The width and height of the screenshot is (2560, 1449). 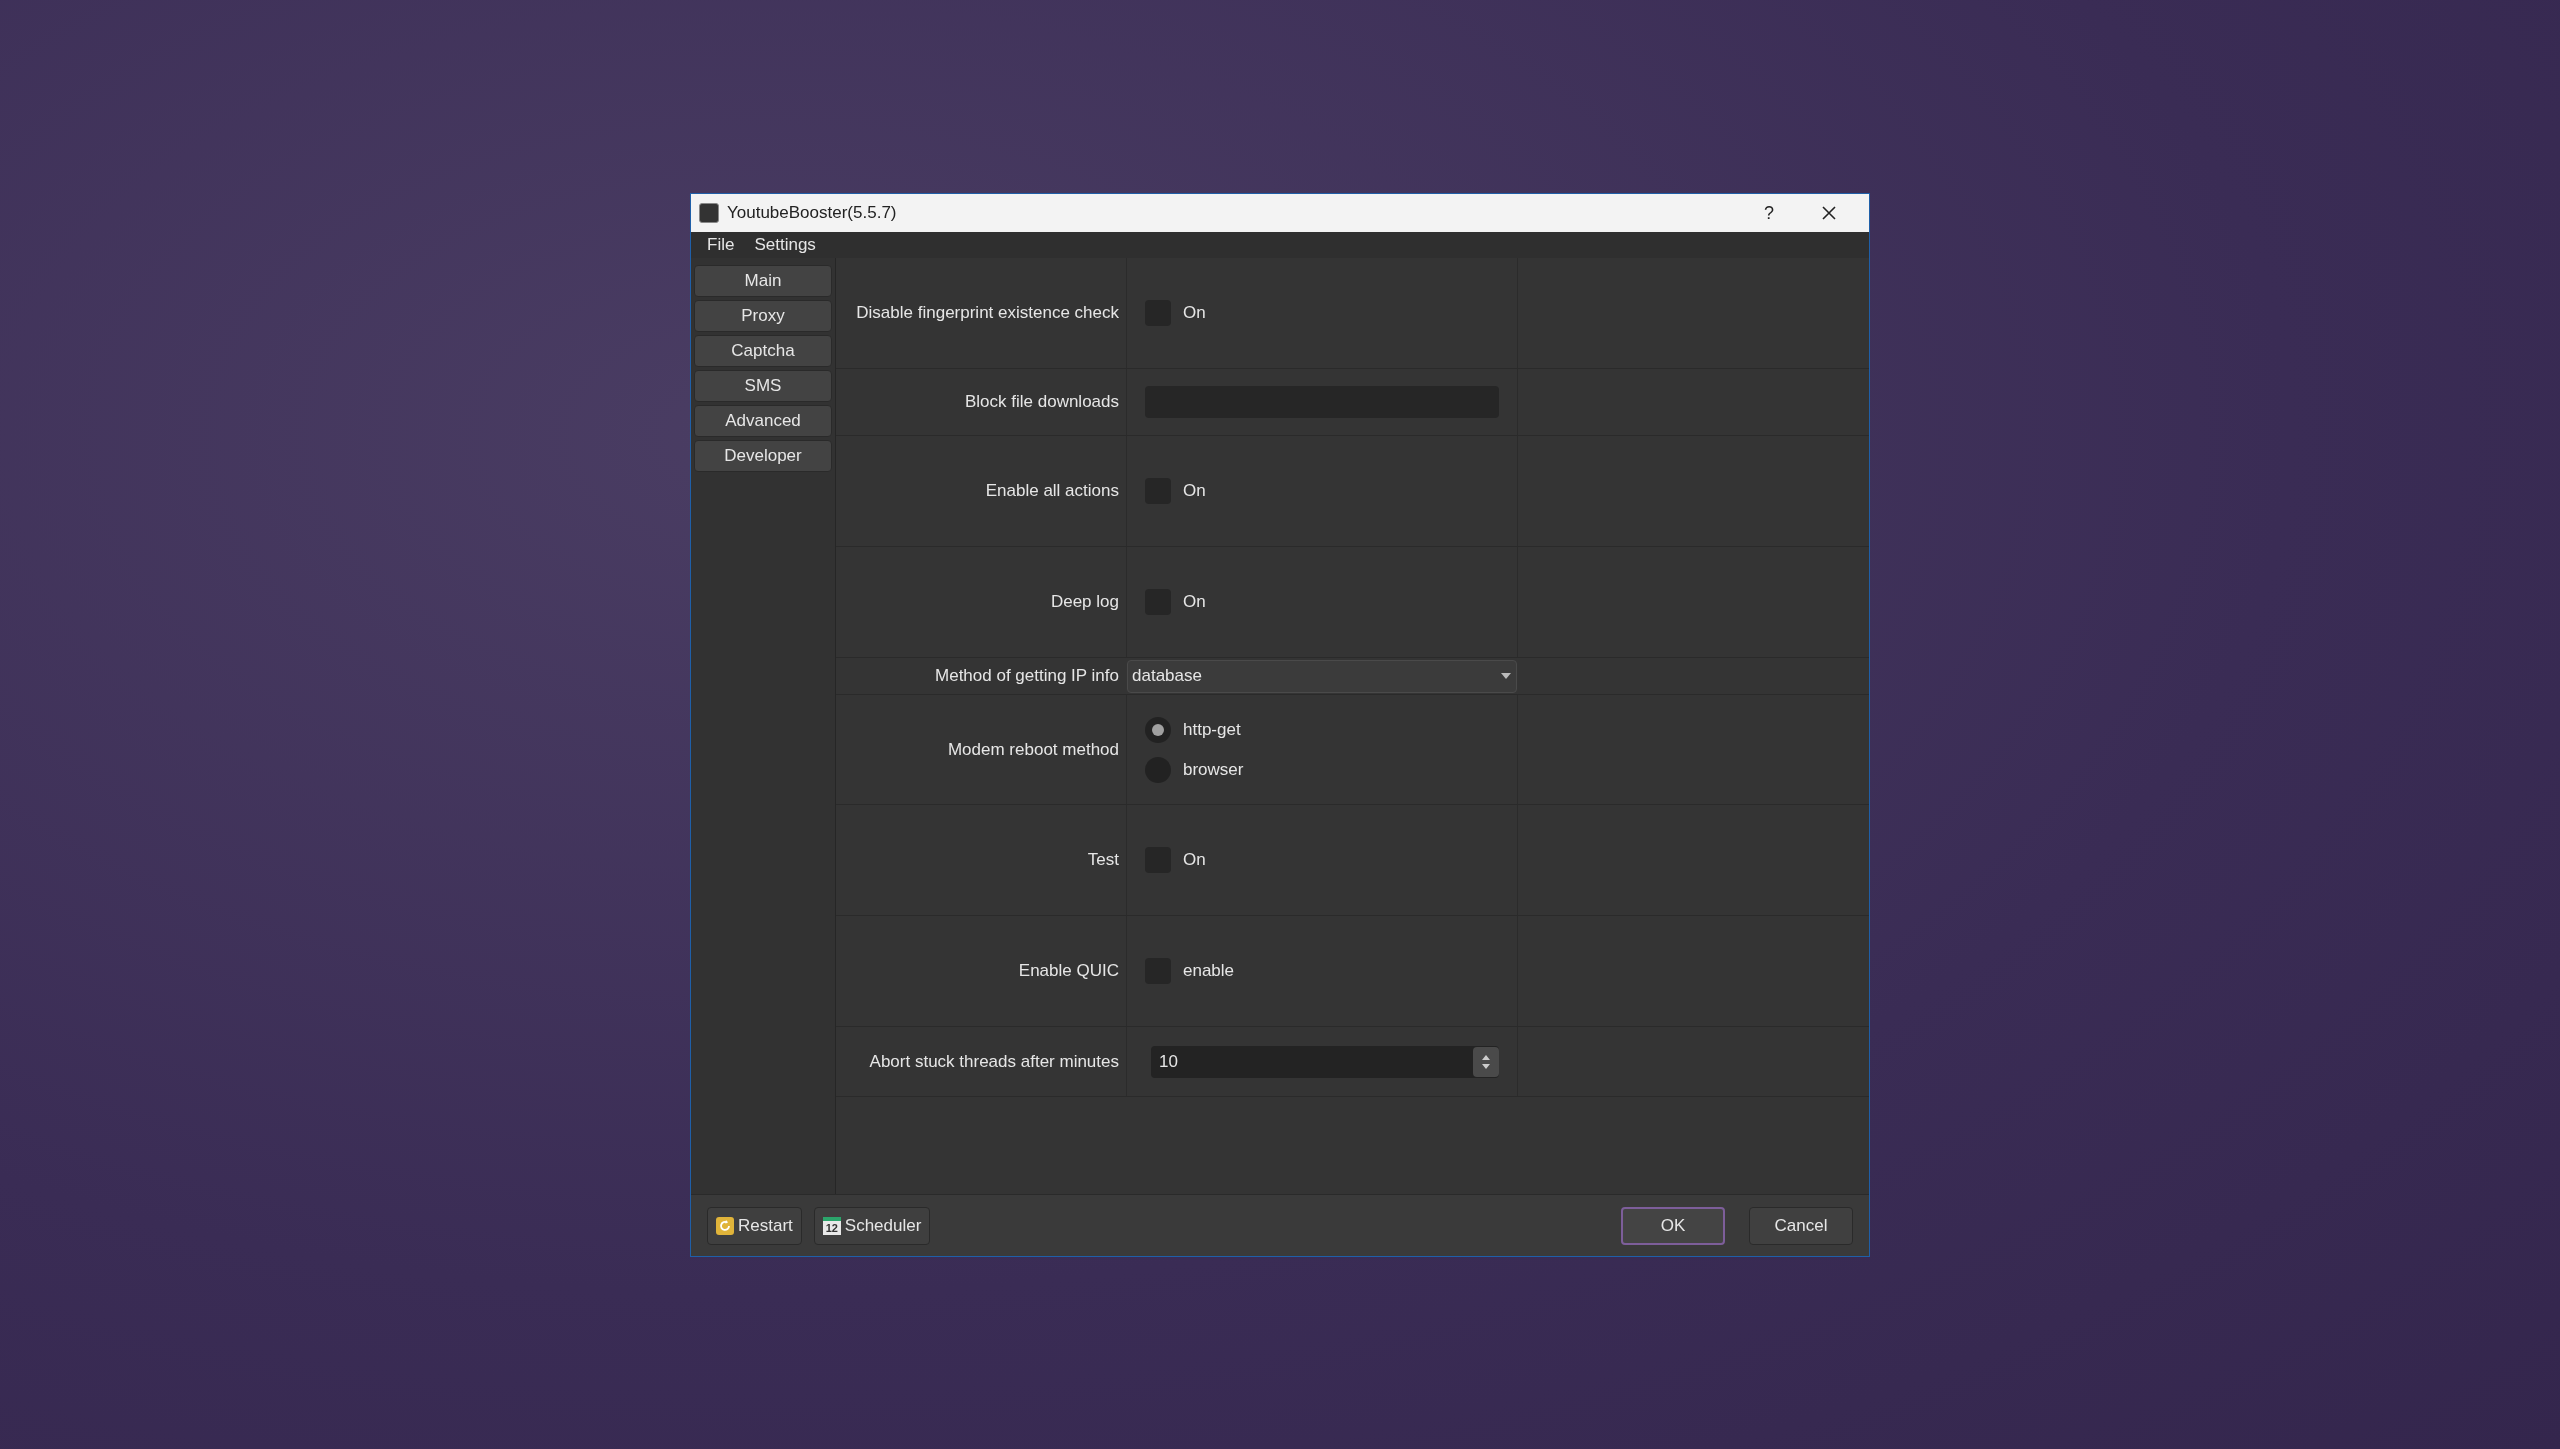 I want to click on menu-item: File, so click(x=721, y=245).